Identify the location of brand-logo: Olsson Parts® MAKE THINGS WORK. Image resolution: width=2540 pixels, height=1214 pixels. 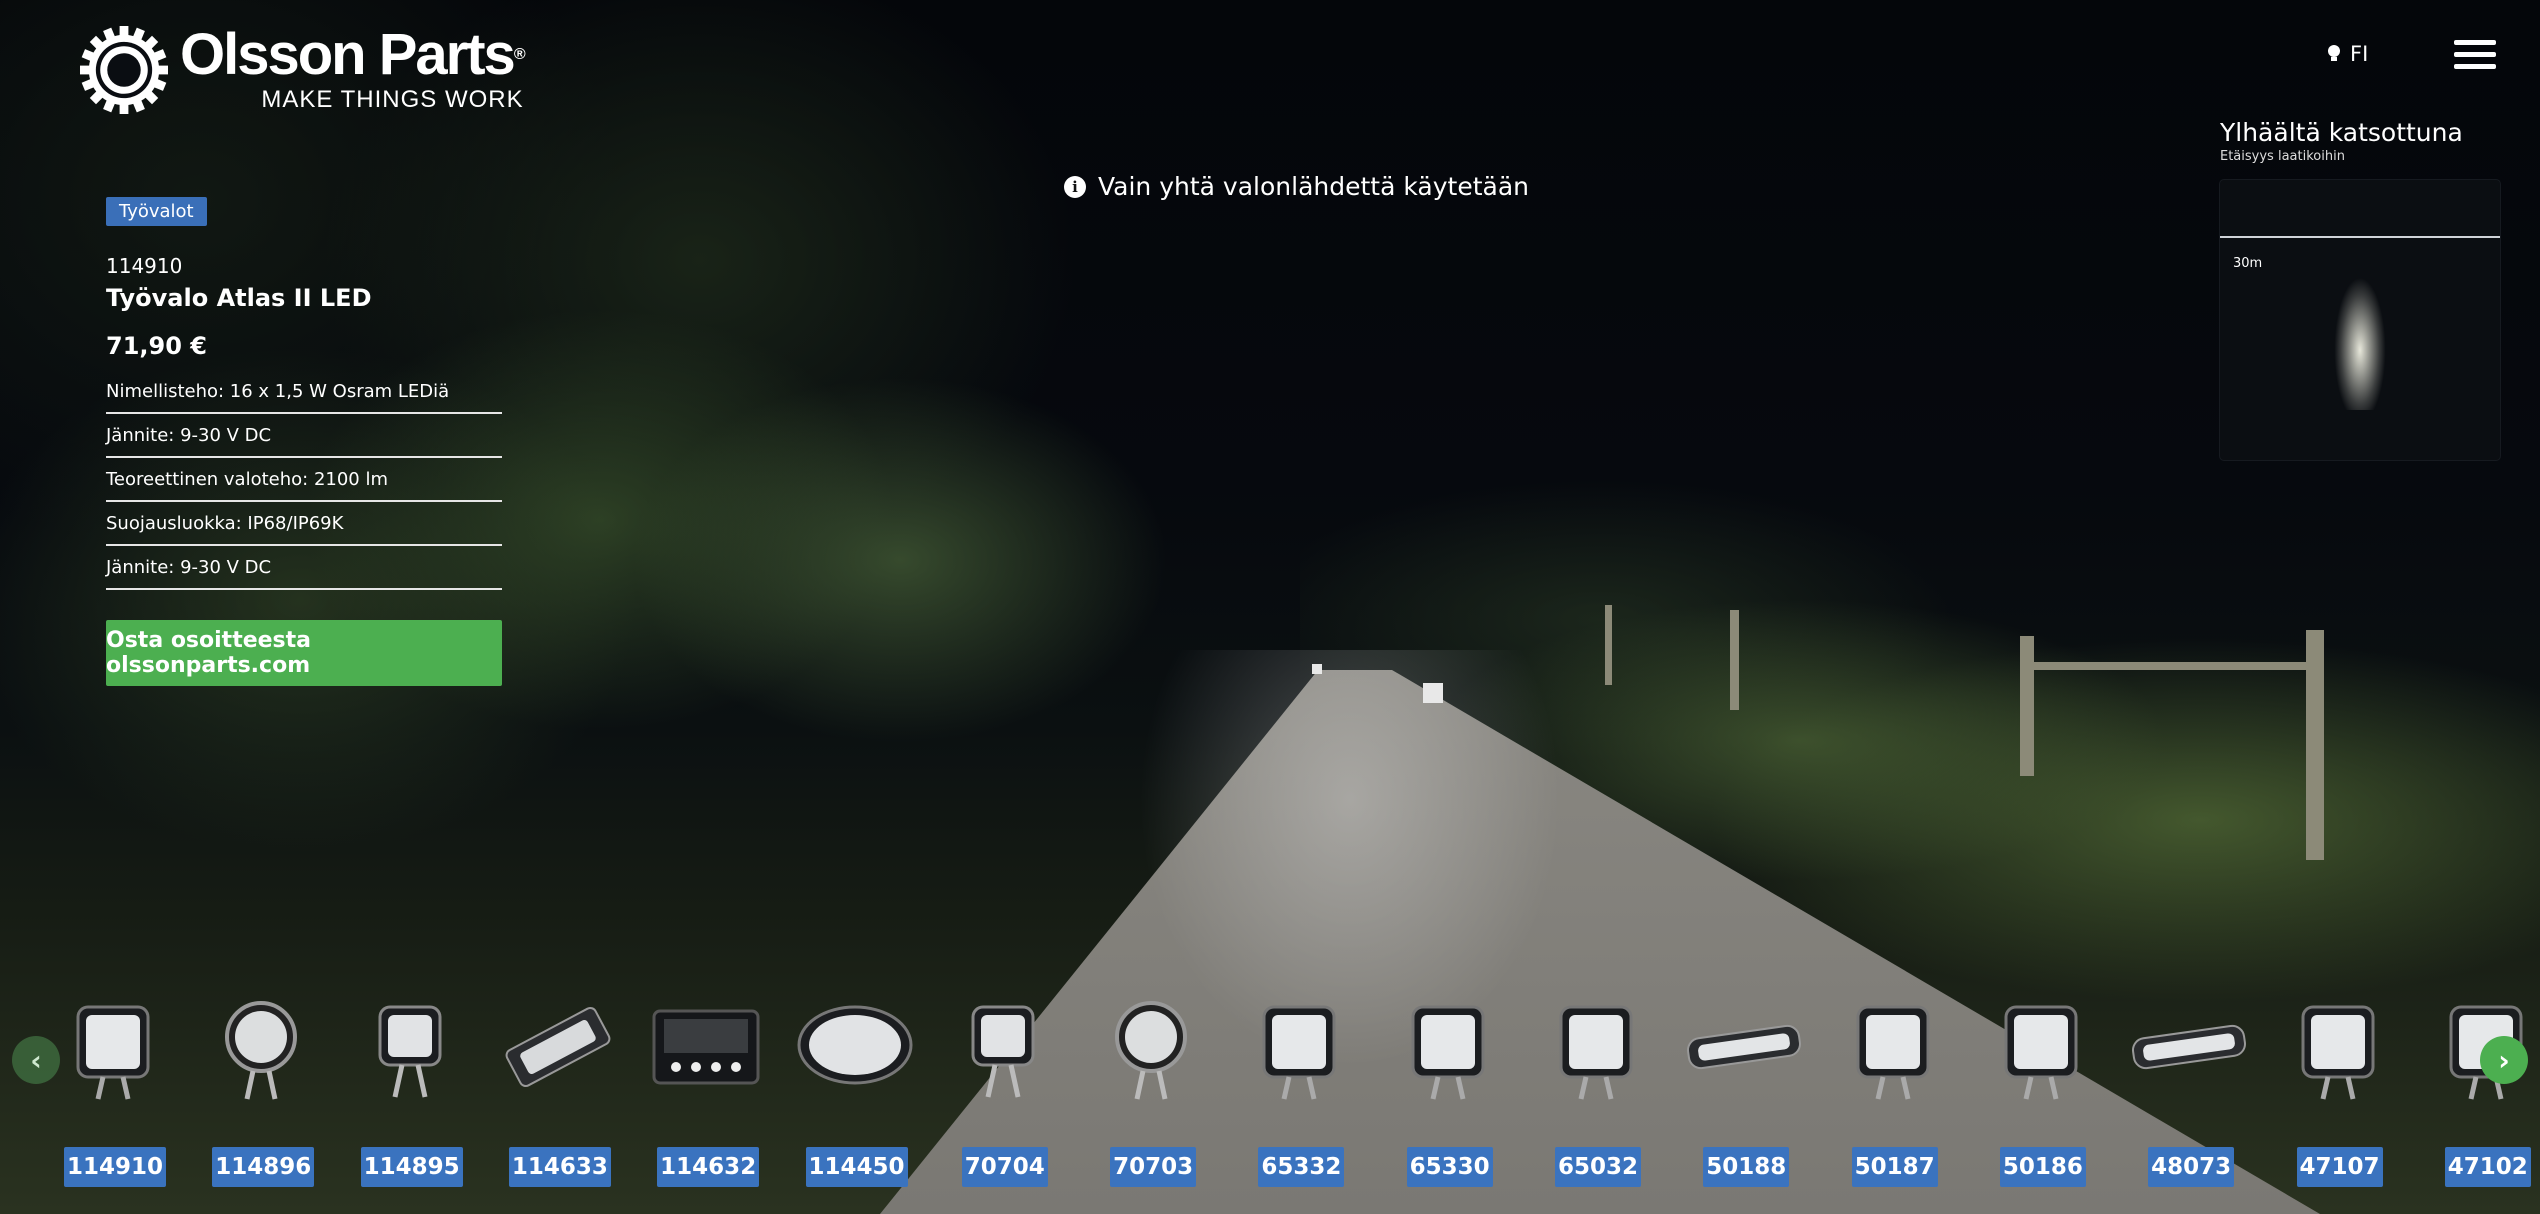
(303, 68).